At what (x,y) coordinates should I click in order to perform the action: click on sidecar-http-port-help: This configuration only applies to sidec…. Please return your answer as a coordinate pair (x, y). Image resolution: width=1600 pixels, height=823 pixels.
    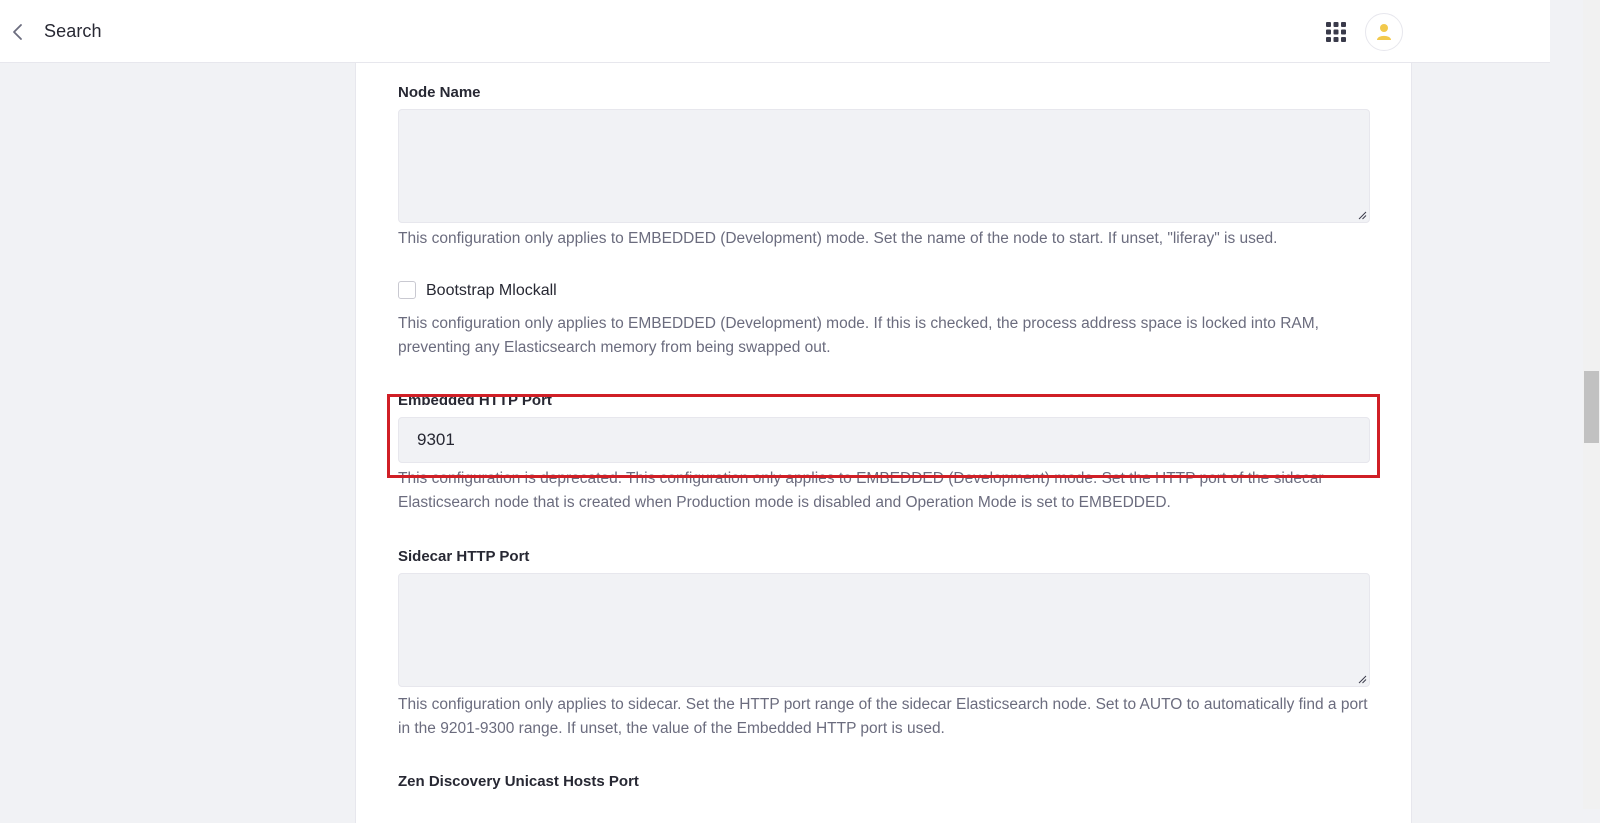
    Looking at the image, I should click on (883, 716).